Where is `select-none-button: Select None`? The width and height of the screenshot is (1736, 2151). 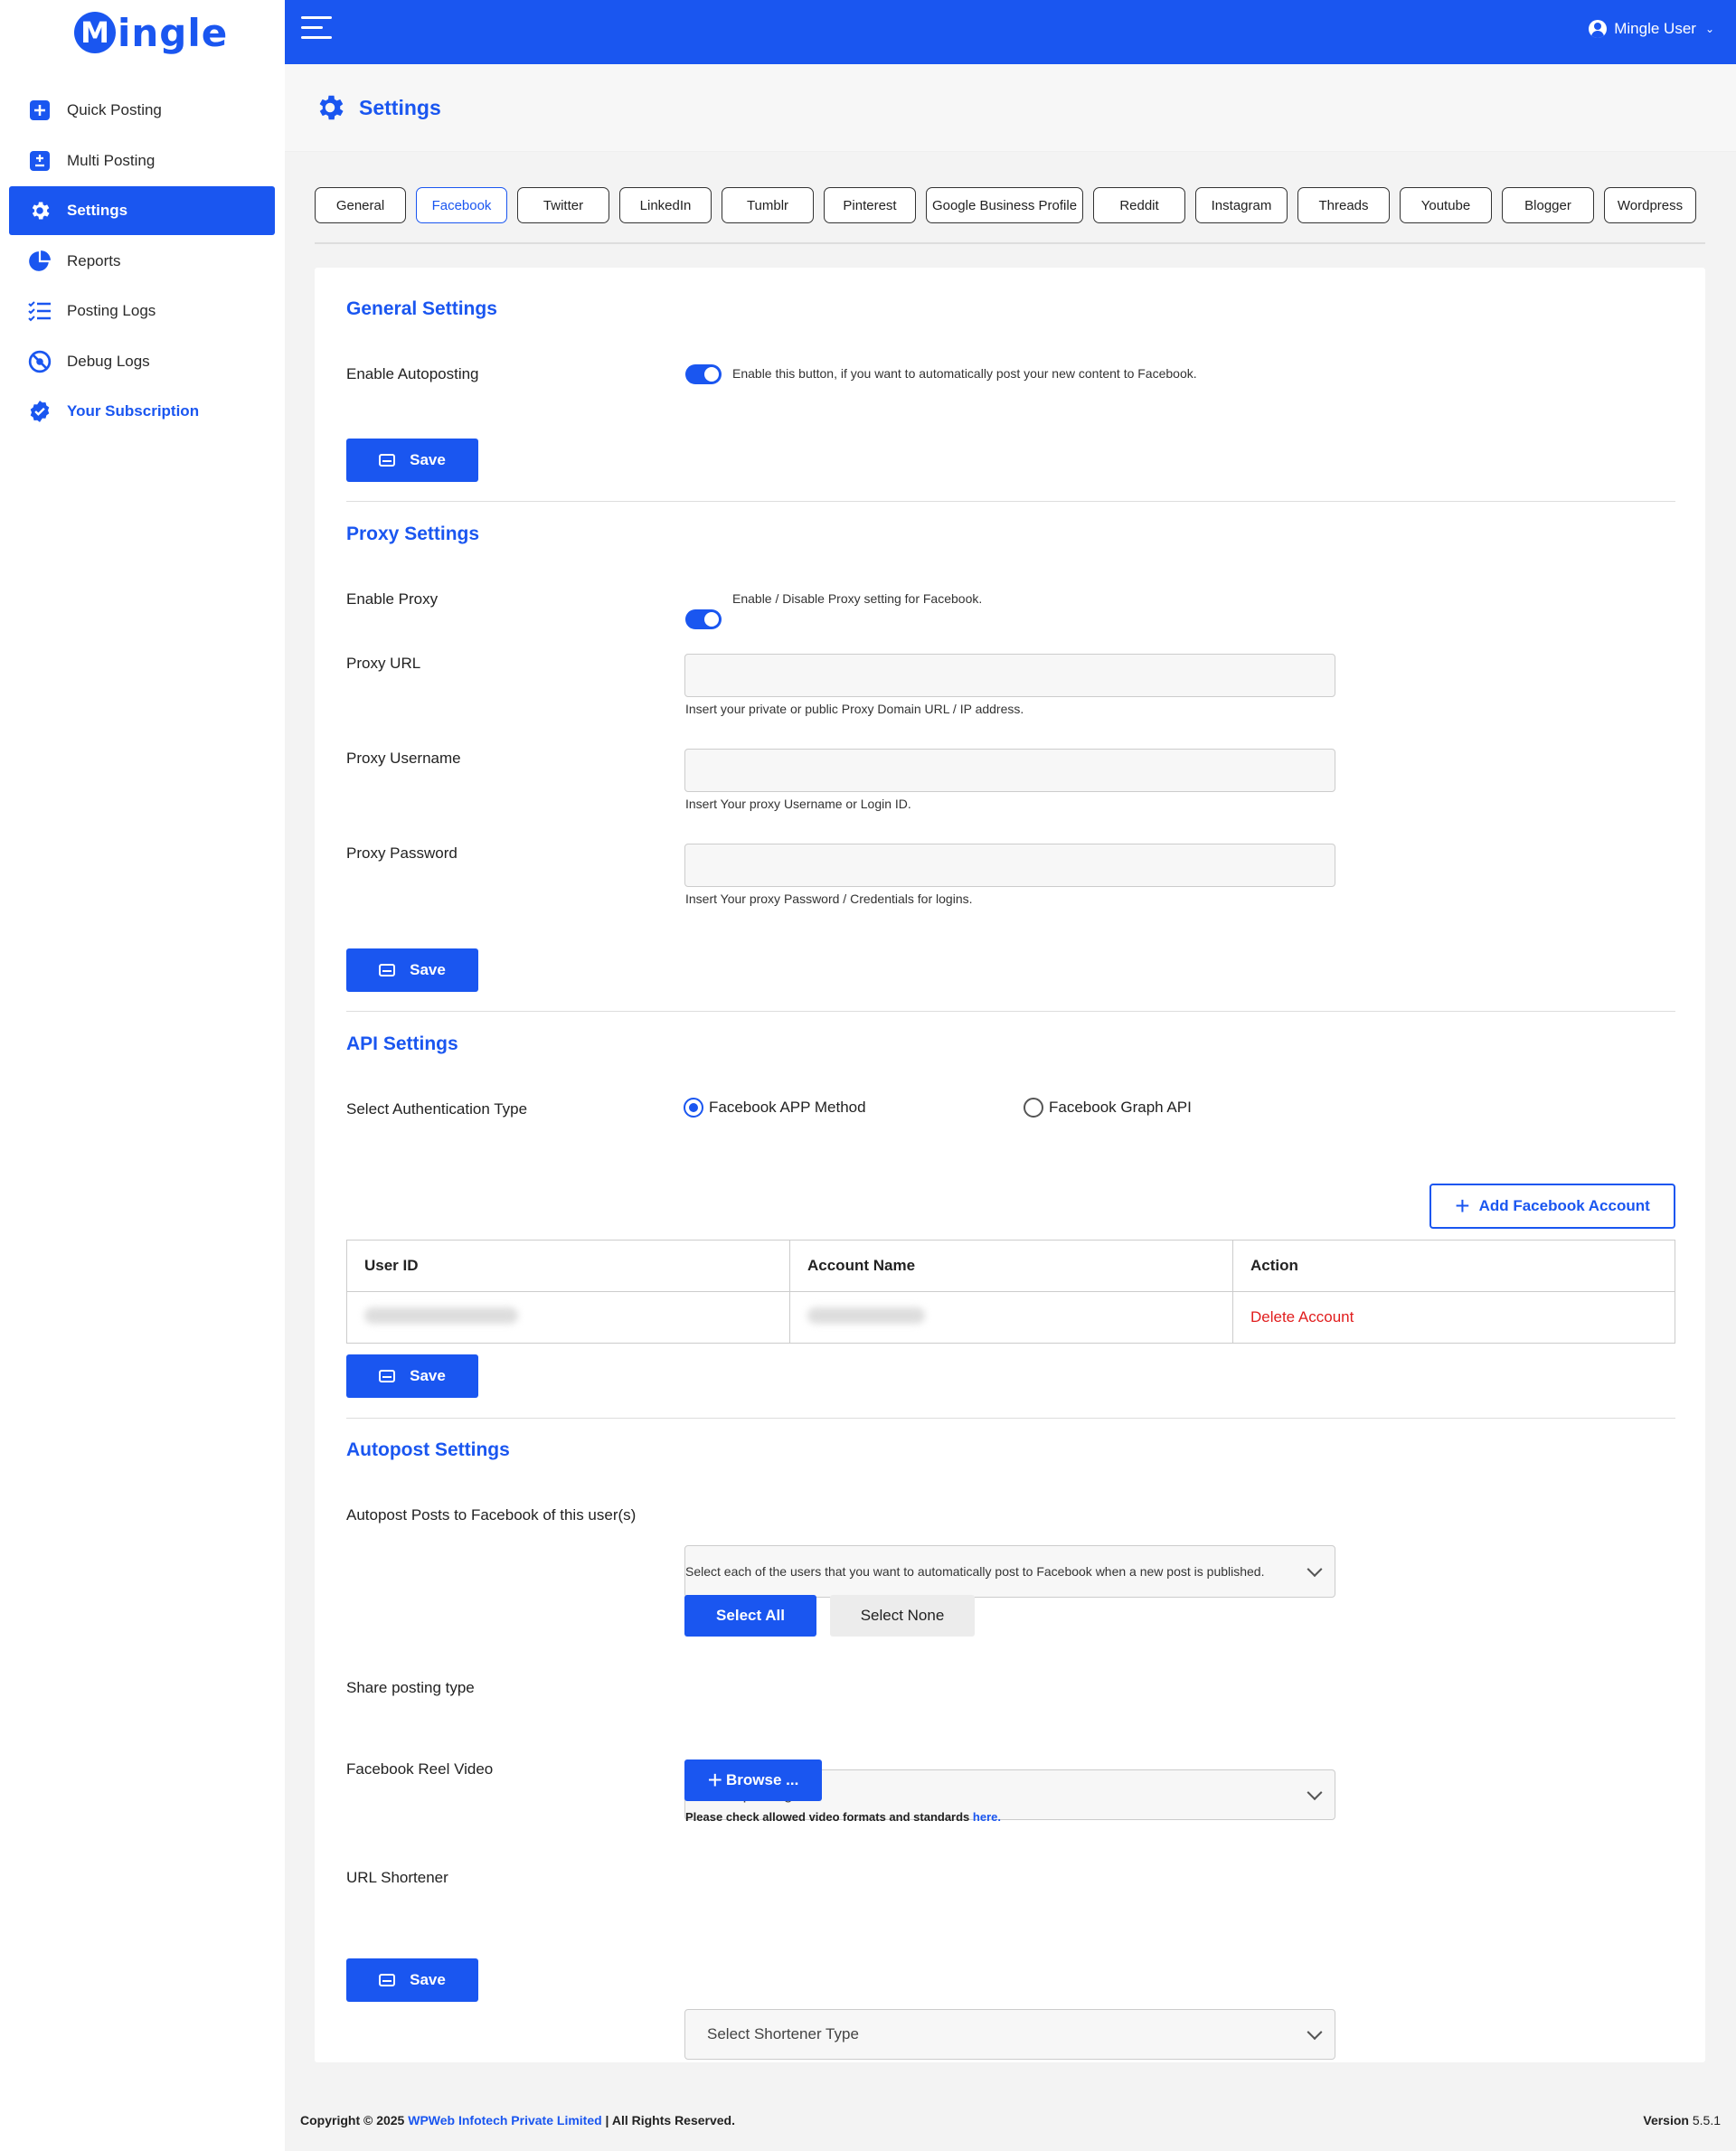
select-none-button: Select None is located at coordinates (902, 1616).